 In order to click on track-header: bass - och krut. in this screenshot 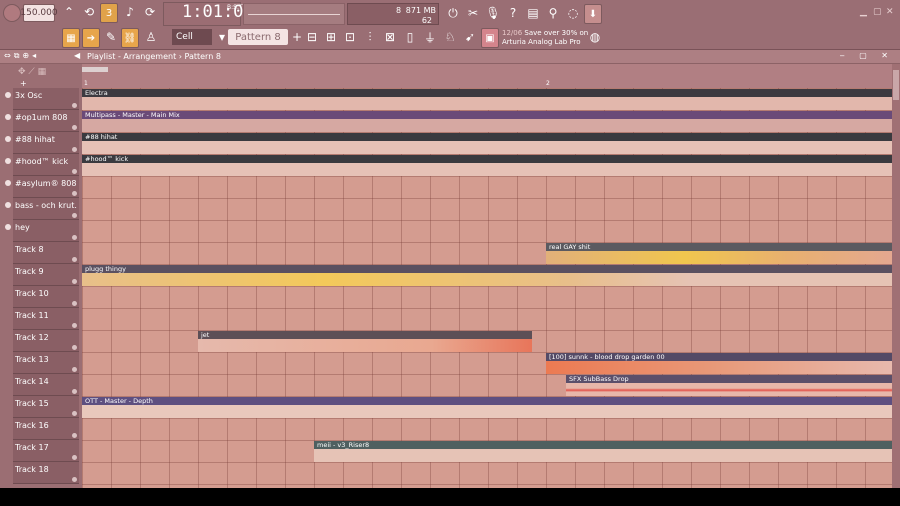, I will do `click(42, 209)`.